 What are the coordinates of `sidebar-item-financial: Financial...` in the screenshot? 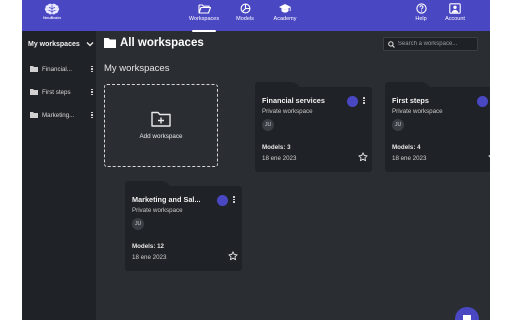 It's located at (60, 69).